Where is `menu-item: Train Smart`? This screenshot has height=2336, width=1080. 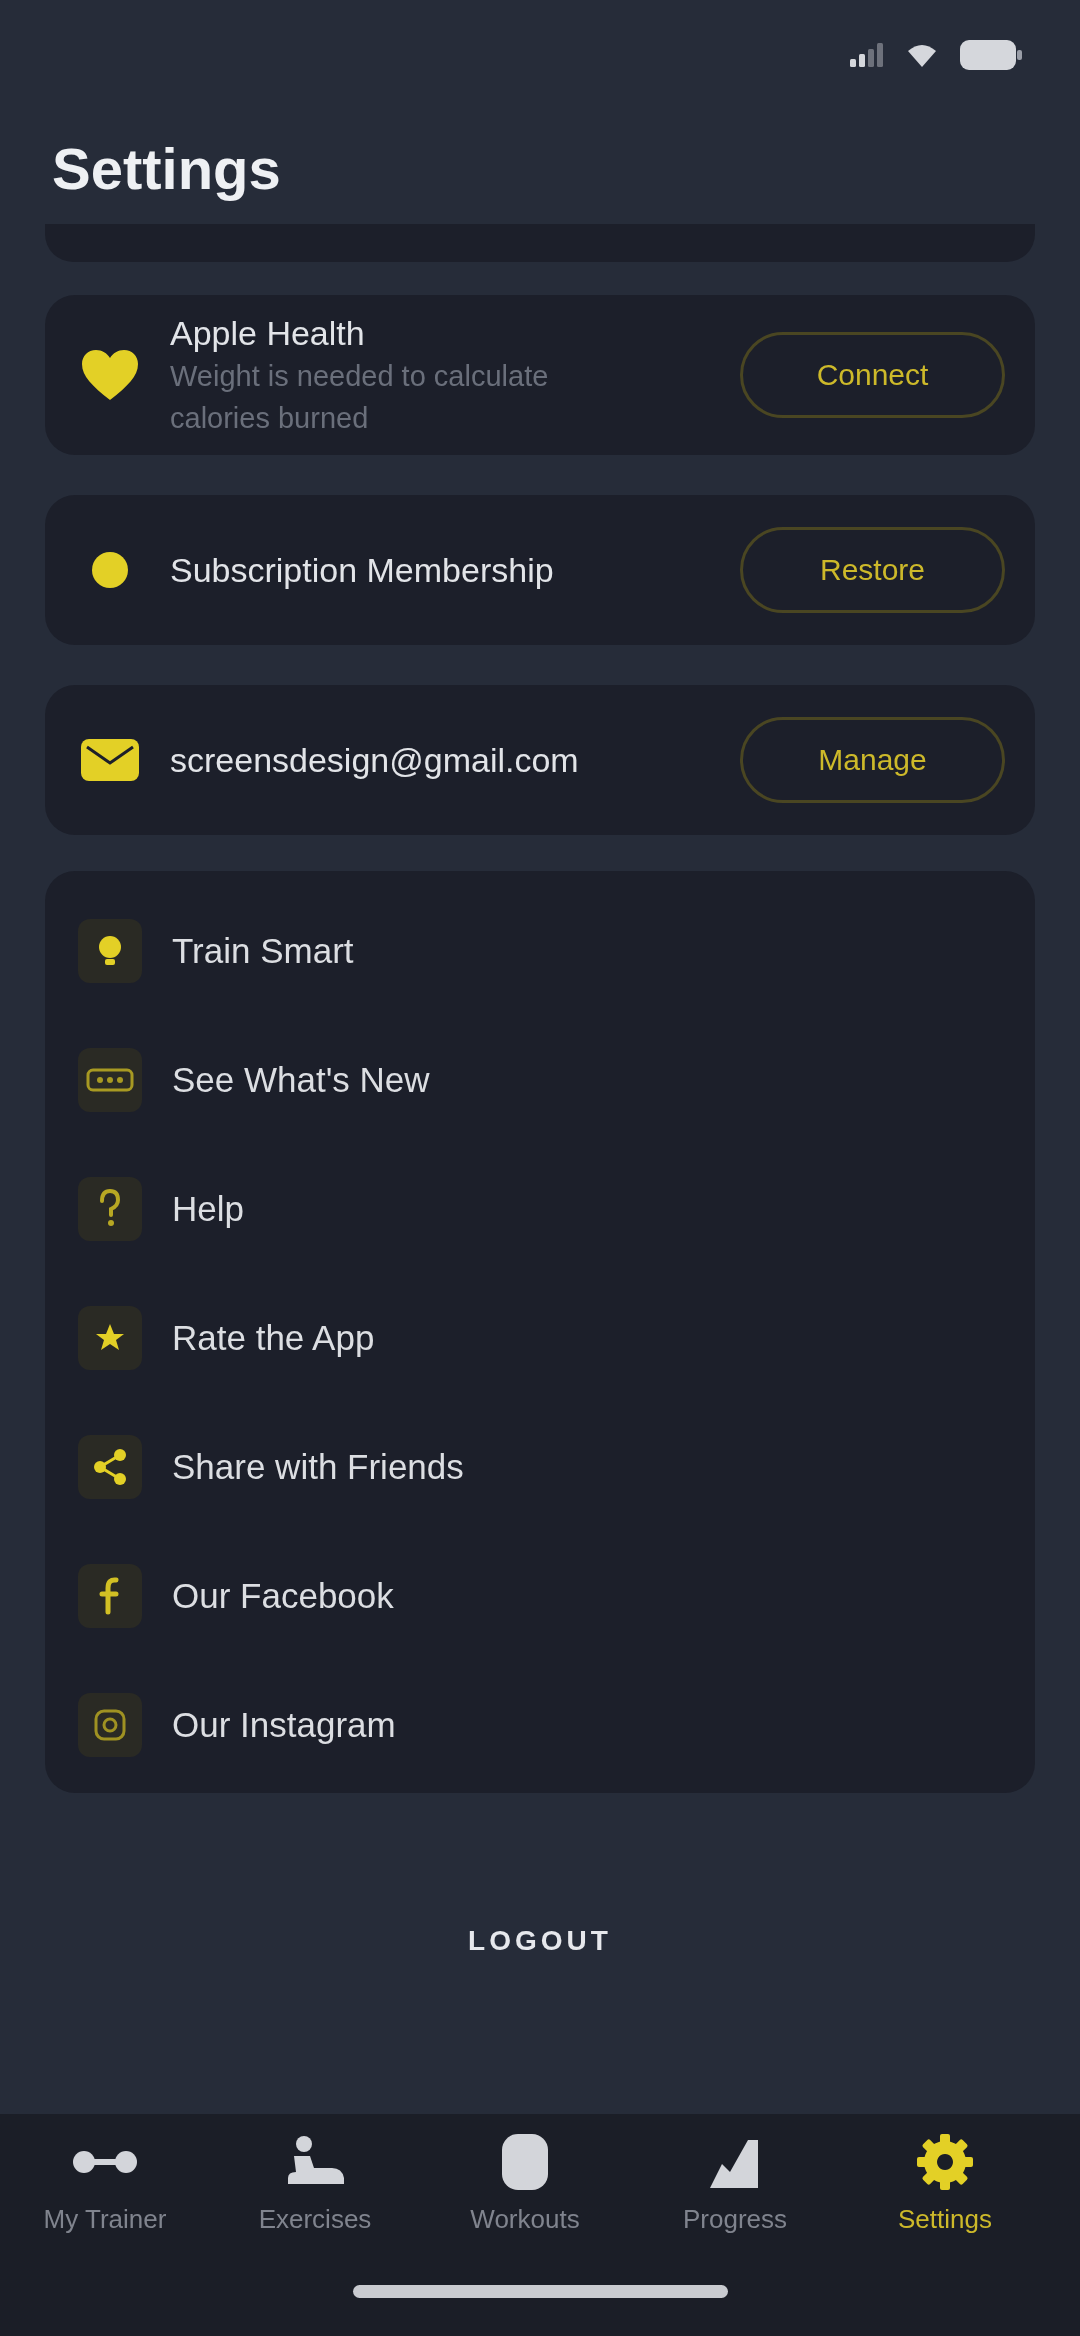
menu-item: Train Smart is located at coordinates (199, 950).